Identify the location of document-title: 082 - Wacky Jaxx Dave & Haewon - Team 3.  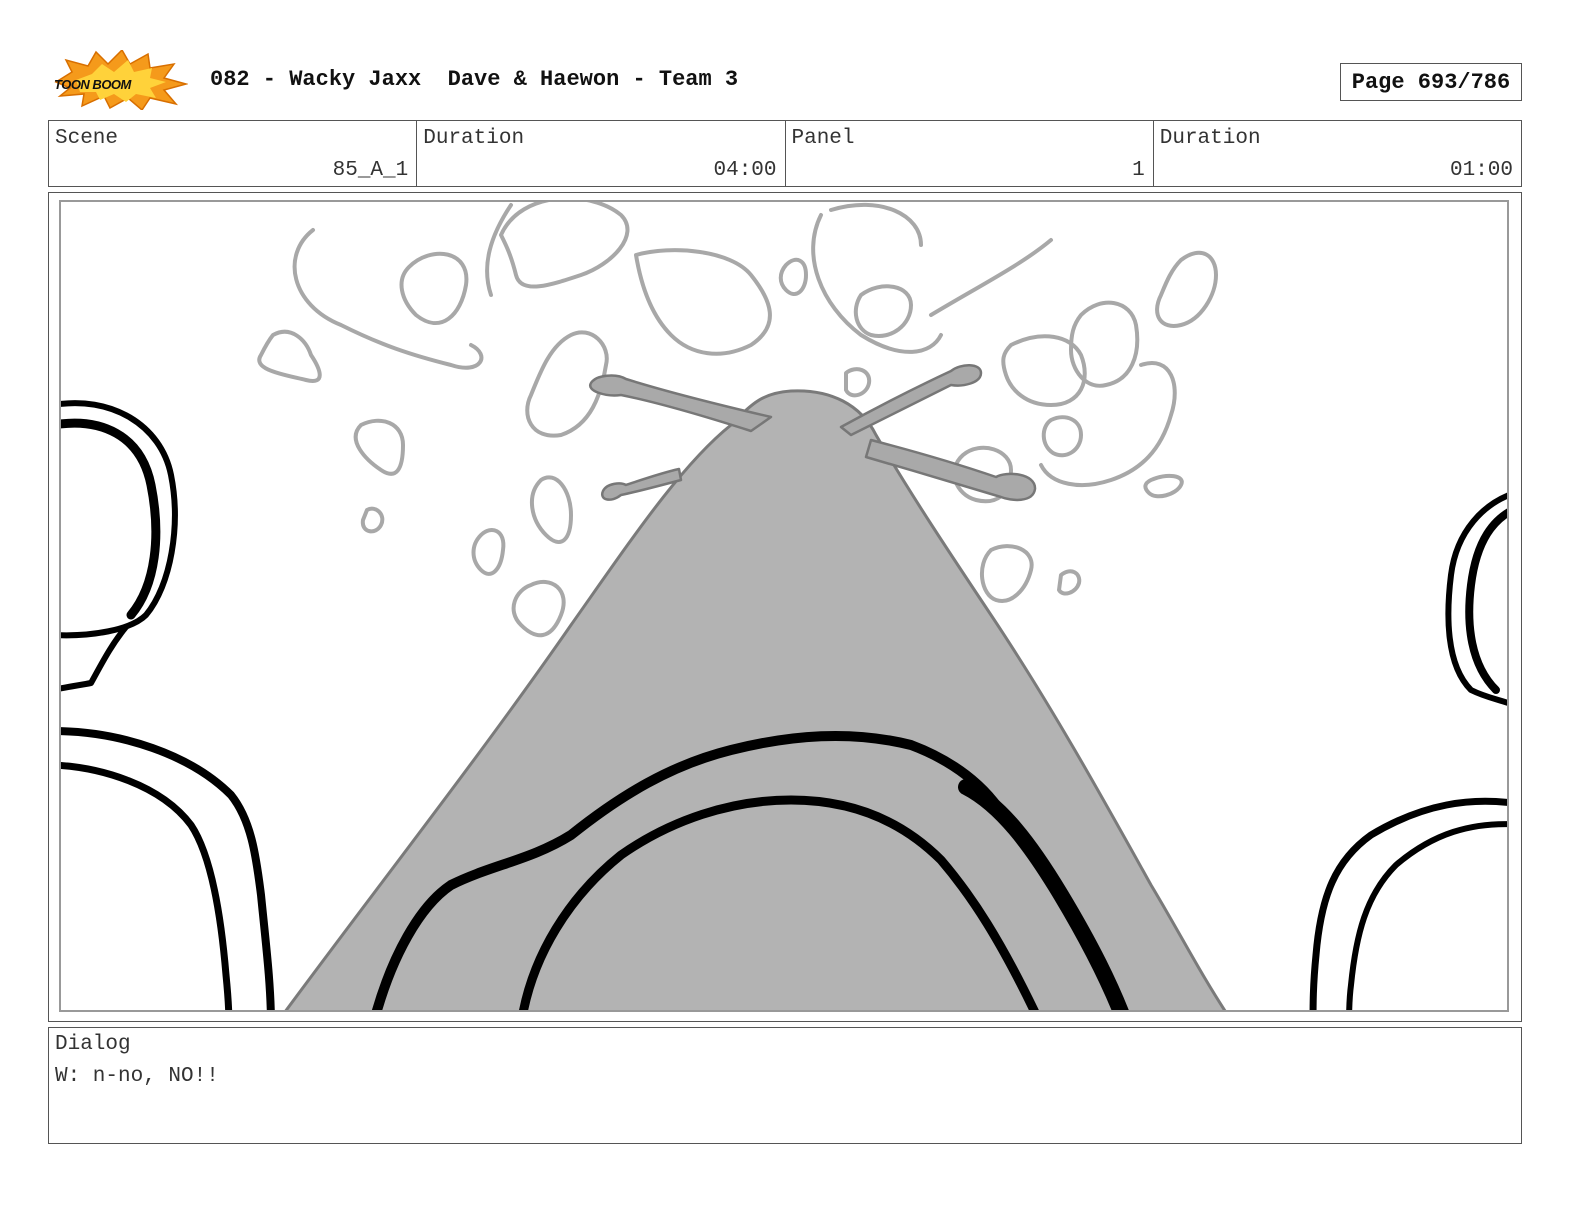
(474, 79).